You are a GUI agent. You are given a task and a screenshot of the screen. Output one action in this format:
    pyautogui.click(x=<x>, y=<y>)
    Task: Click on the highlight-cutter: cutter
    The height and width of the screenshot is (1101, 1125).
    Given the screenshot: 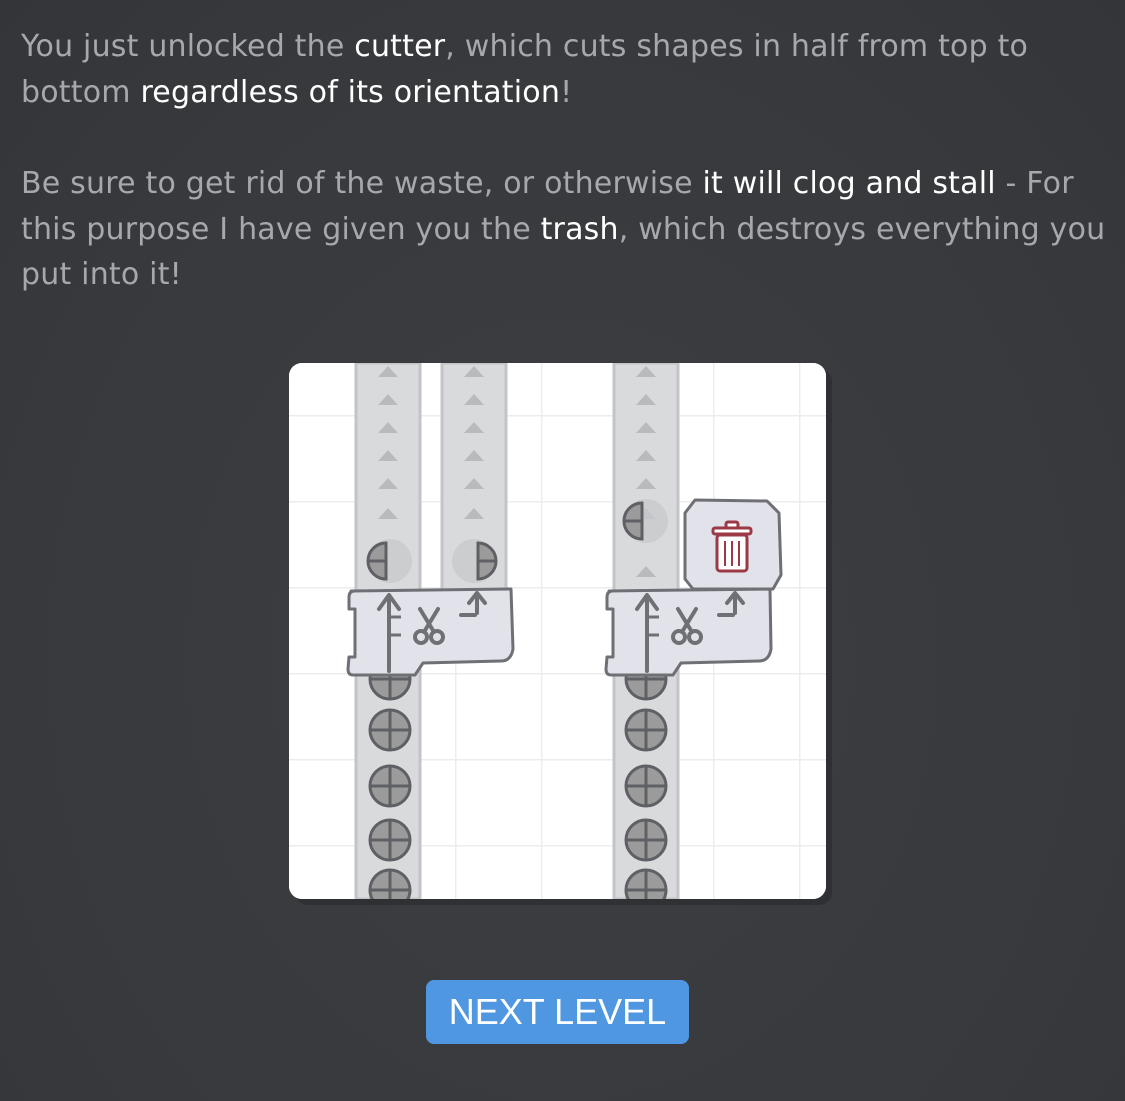 What is the action you would take?
    pyautogui.click(x=400, y=46)
    